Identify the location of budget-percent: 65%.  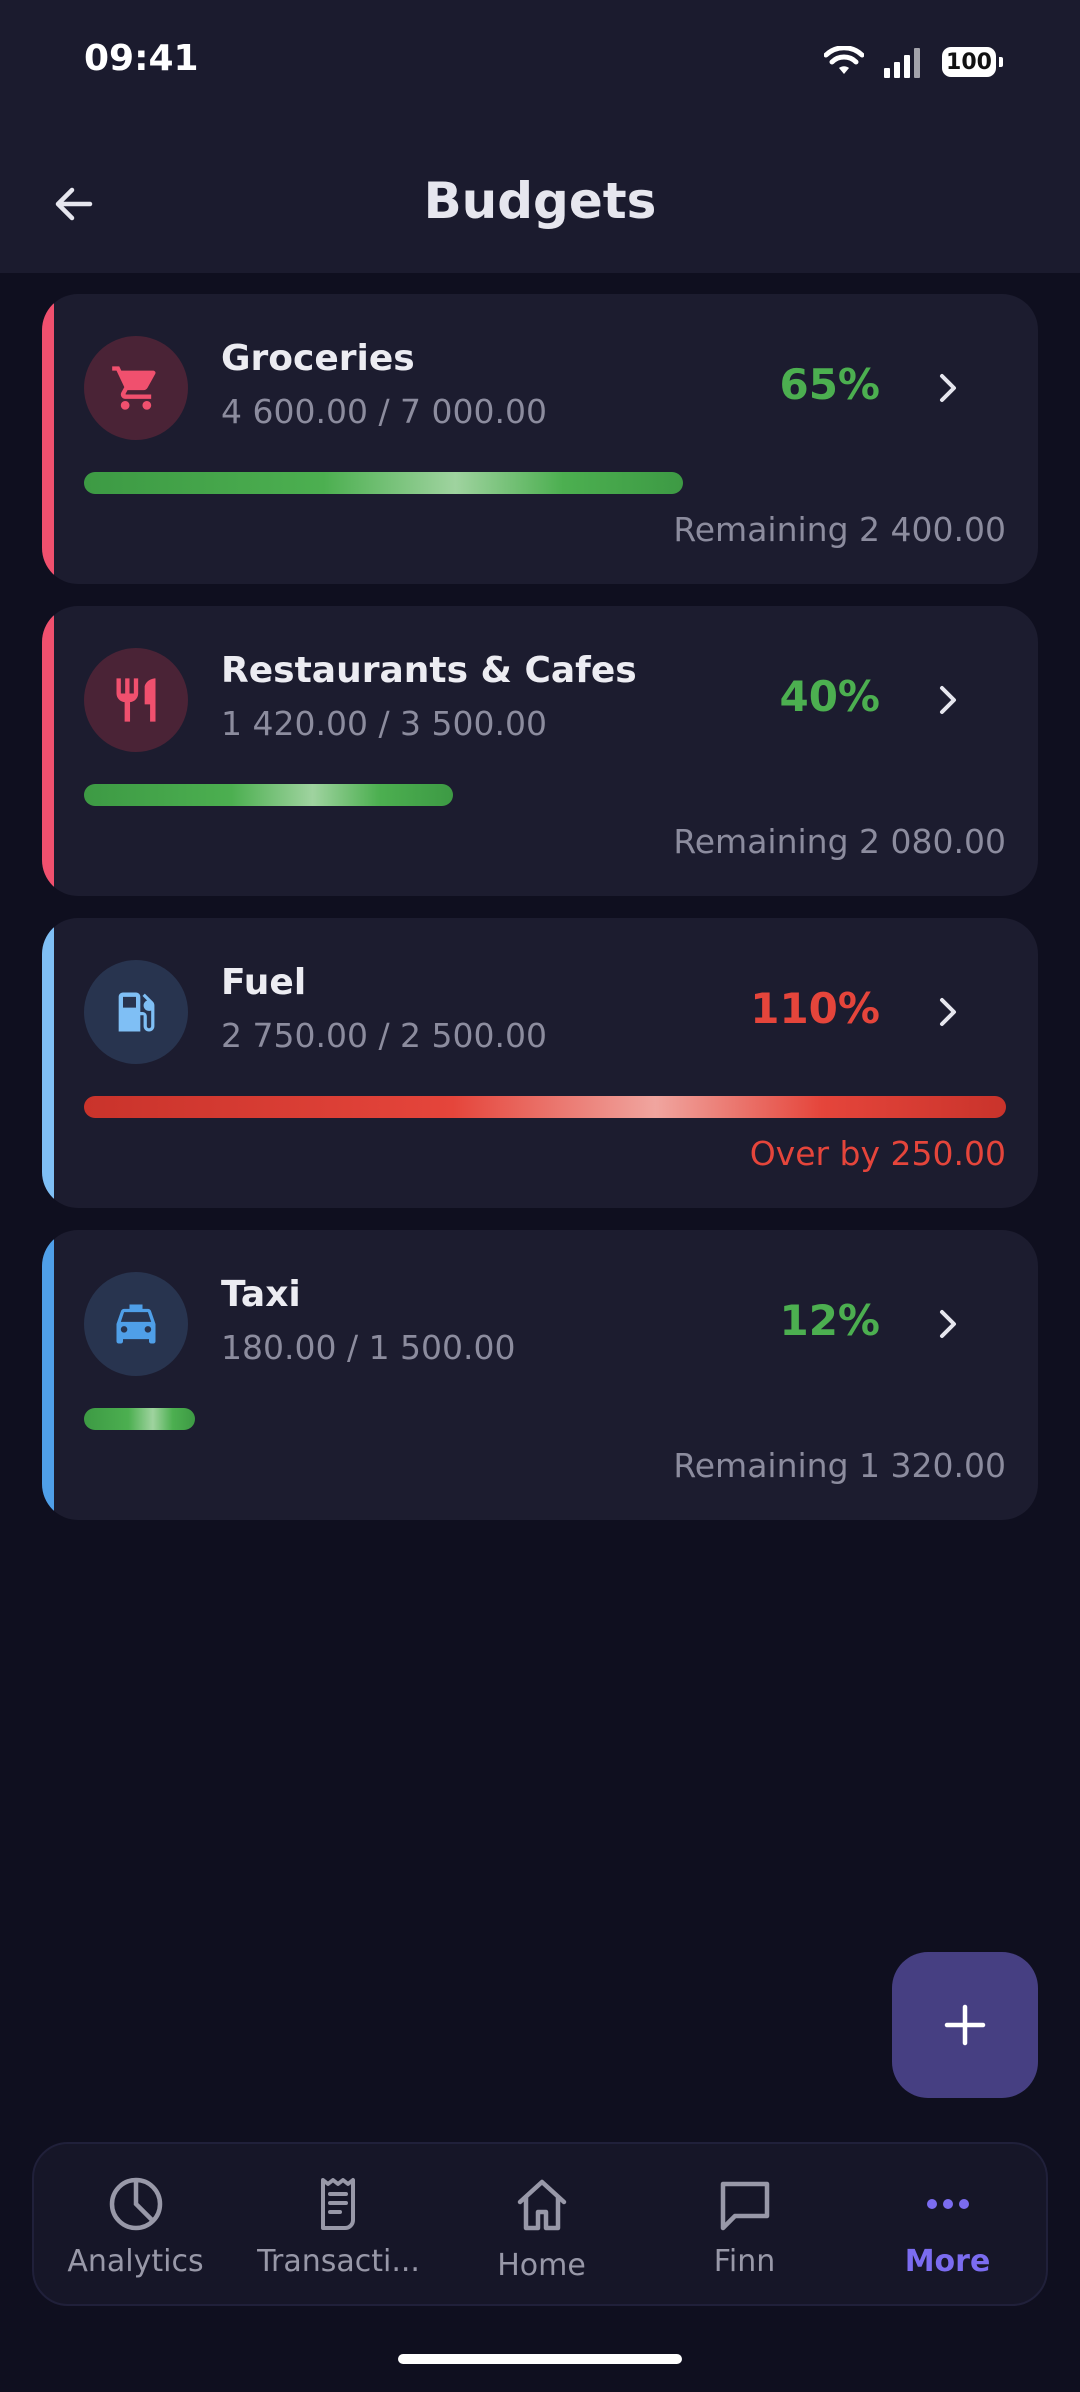
(829, 384).